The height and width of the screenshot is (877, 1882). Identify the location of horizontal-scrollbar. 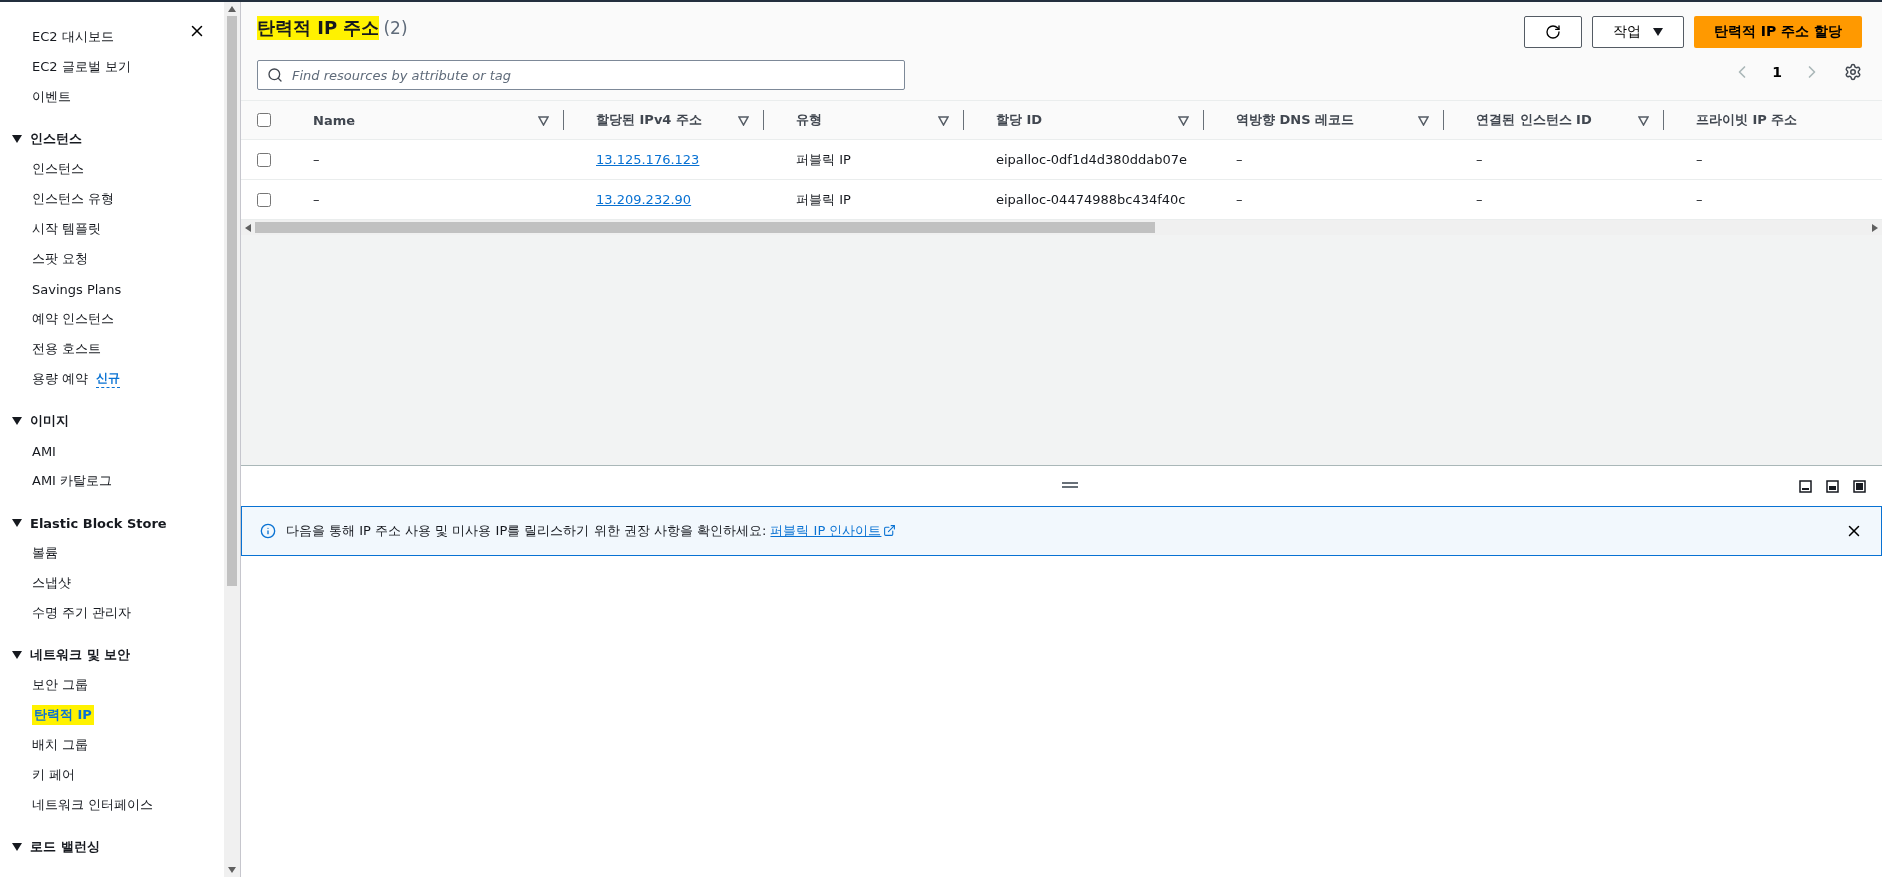
(1061, 227).